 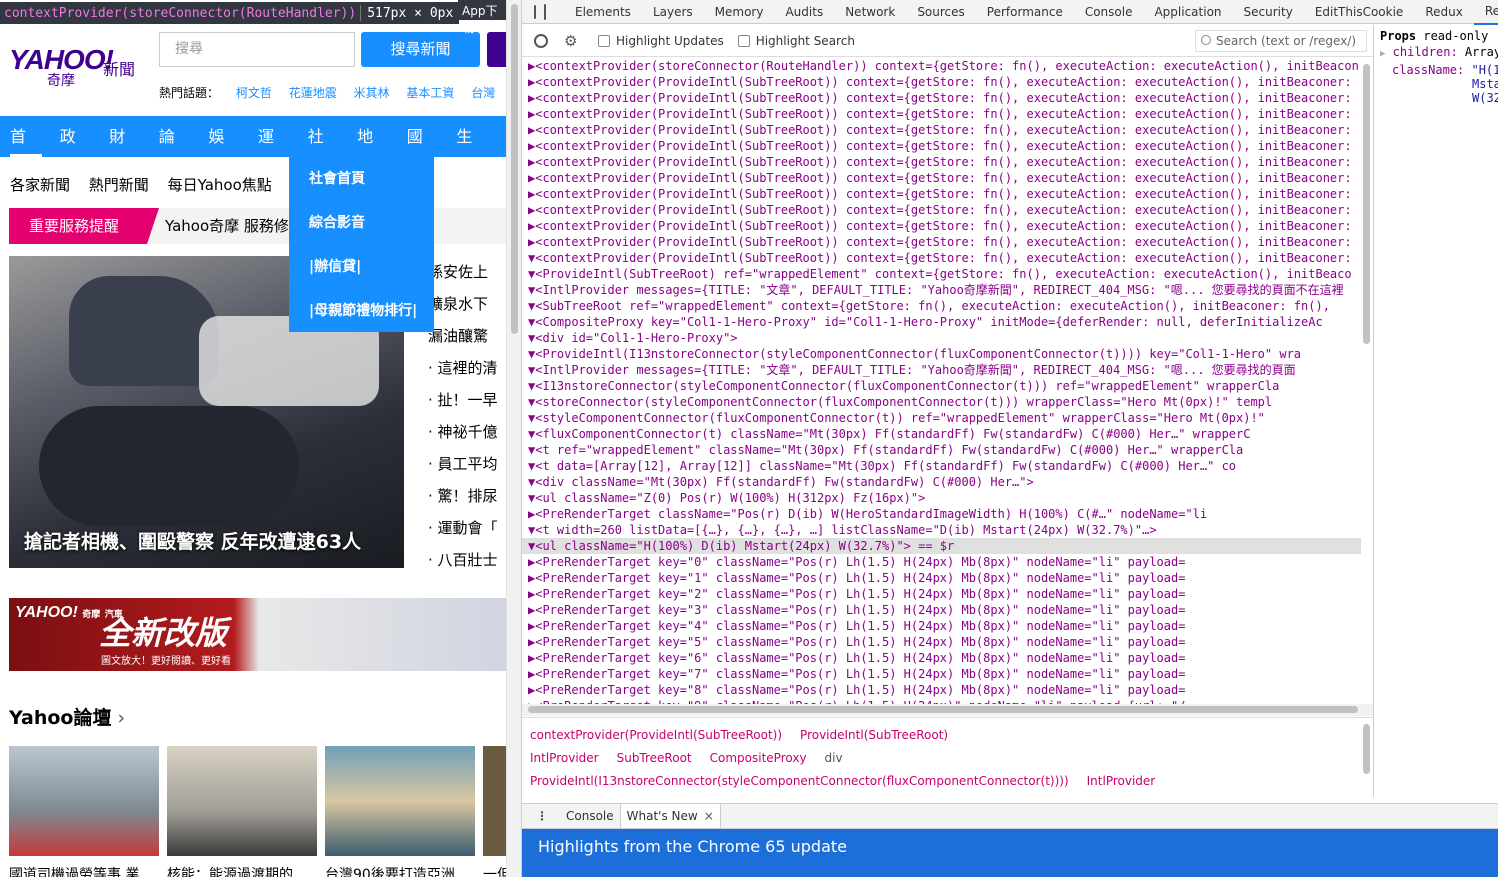 What do you see at coordinates (513, 438) in the screenshot?
I see `page-scrollbar` at bounding box center [513, 438].